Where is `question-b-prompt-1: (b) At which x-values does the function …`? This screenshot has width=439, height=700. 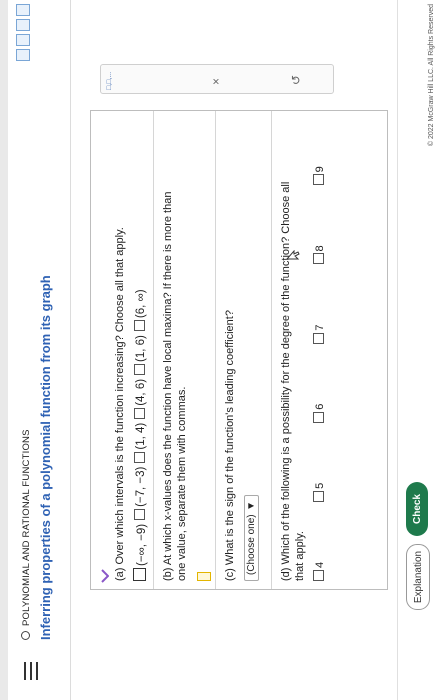
question-b-prompt-1: (b) At which x-values does the function … is located at coordinates (168, 386).